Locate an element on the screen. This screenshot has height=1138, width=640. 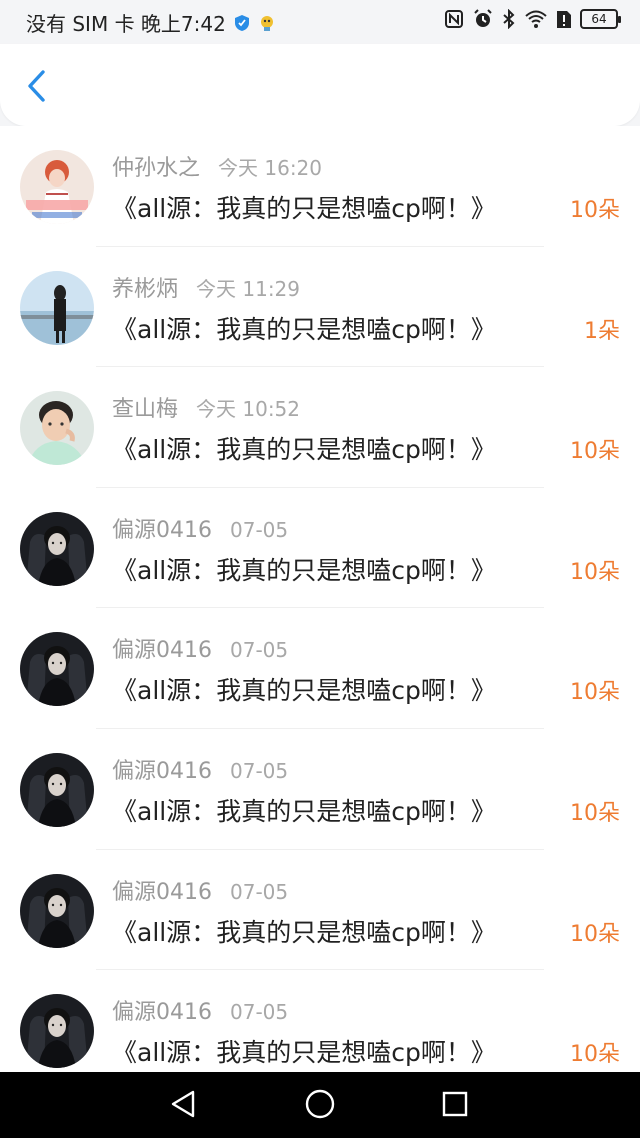
carrier-time: 没有 SIM 卡 晚上7:42 is located at coordinates (126, 24).